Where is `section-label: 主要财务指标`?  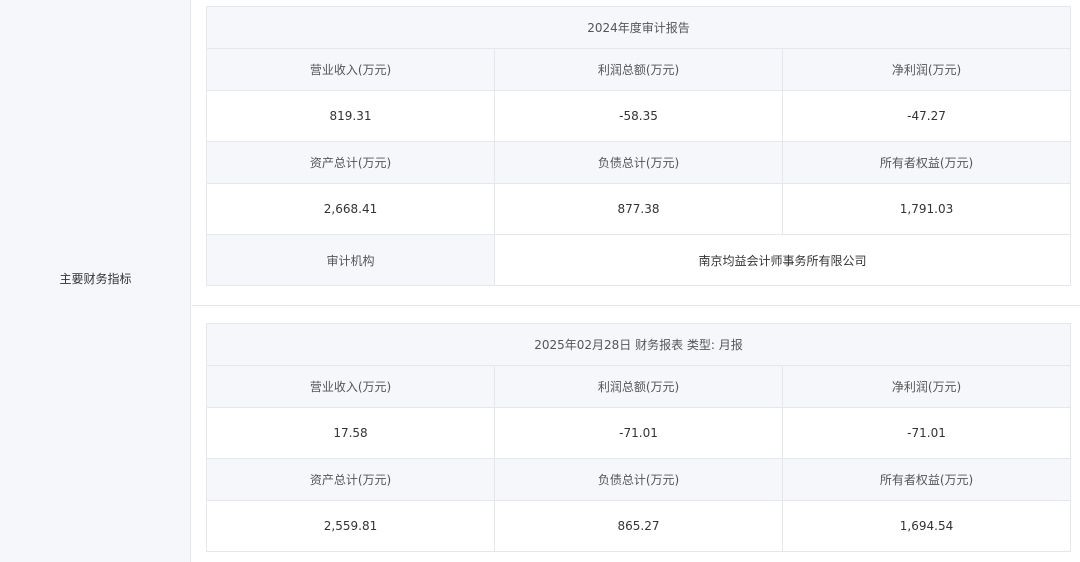 section-label: 主要财务指标 is located at coordinates (95, 279).